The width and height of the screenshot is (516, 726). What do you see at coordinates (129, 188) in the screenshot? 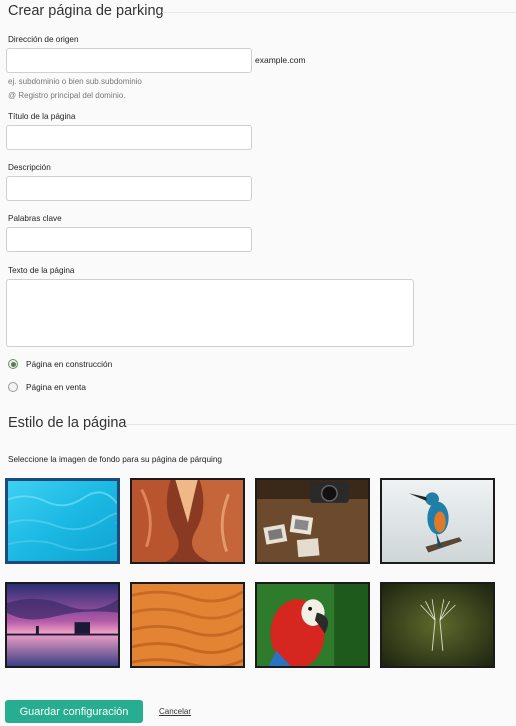
I see `description-input` at bounding box center [129, 188].